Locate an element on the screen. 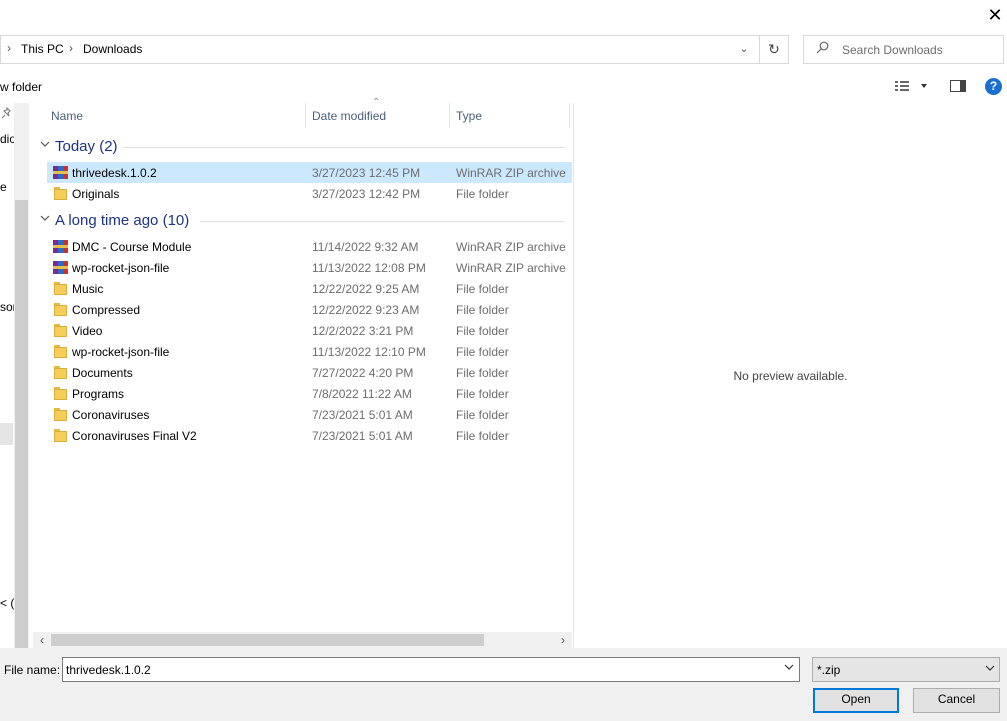 This screenshot has height=721, width=1007. file-name: Video is located at coordinates (87, 331).